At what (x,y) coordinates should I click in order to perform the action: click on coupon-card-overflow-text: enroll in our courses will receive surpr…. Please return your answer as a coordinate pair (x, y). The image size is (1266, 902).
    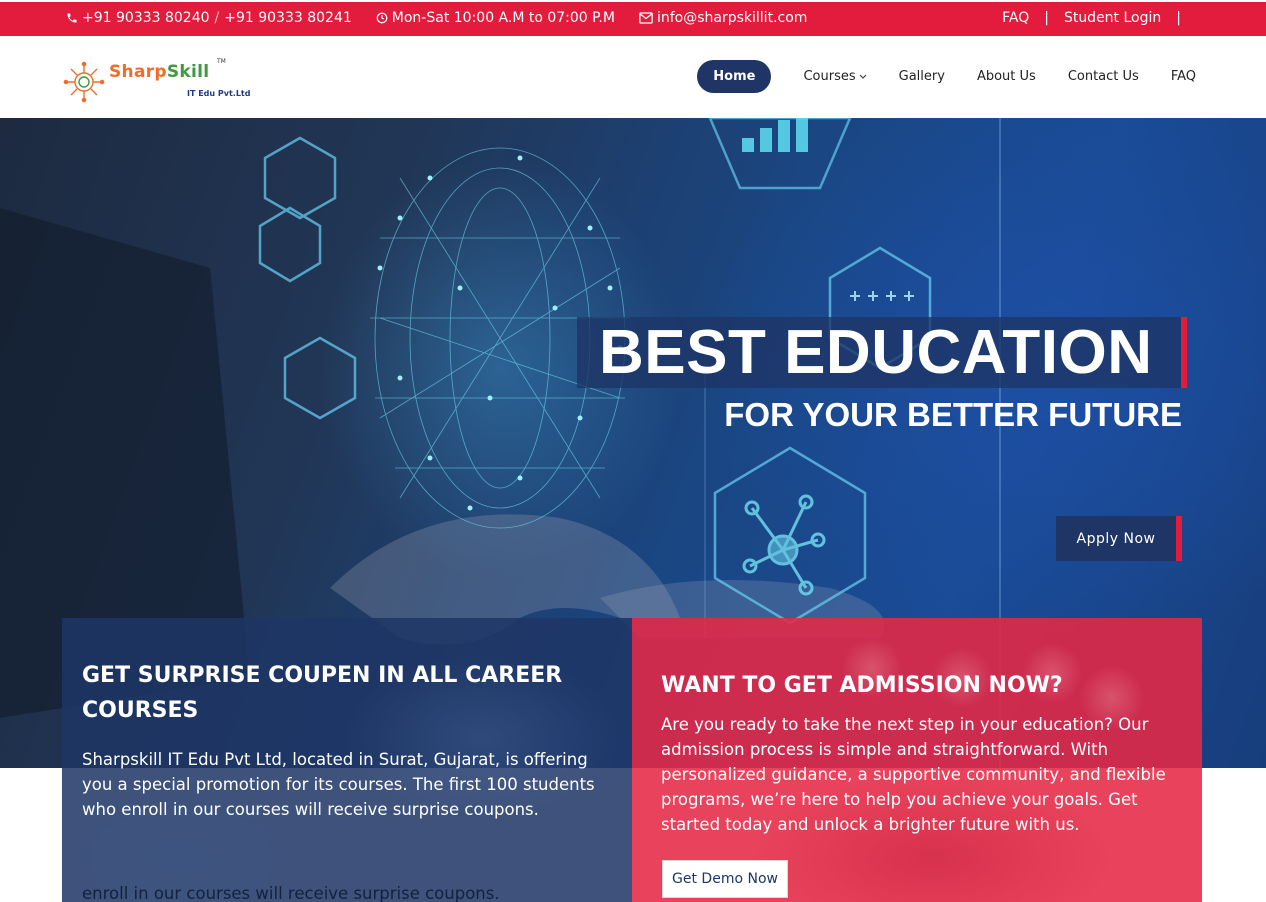
    Looking at the image, I should click on (291, 893).